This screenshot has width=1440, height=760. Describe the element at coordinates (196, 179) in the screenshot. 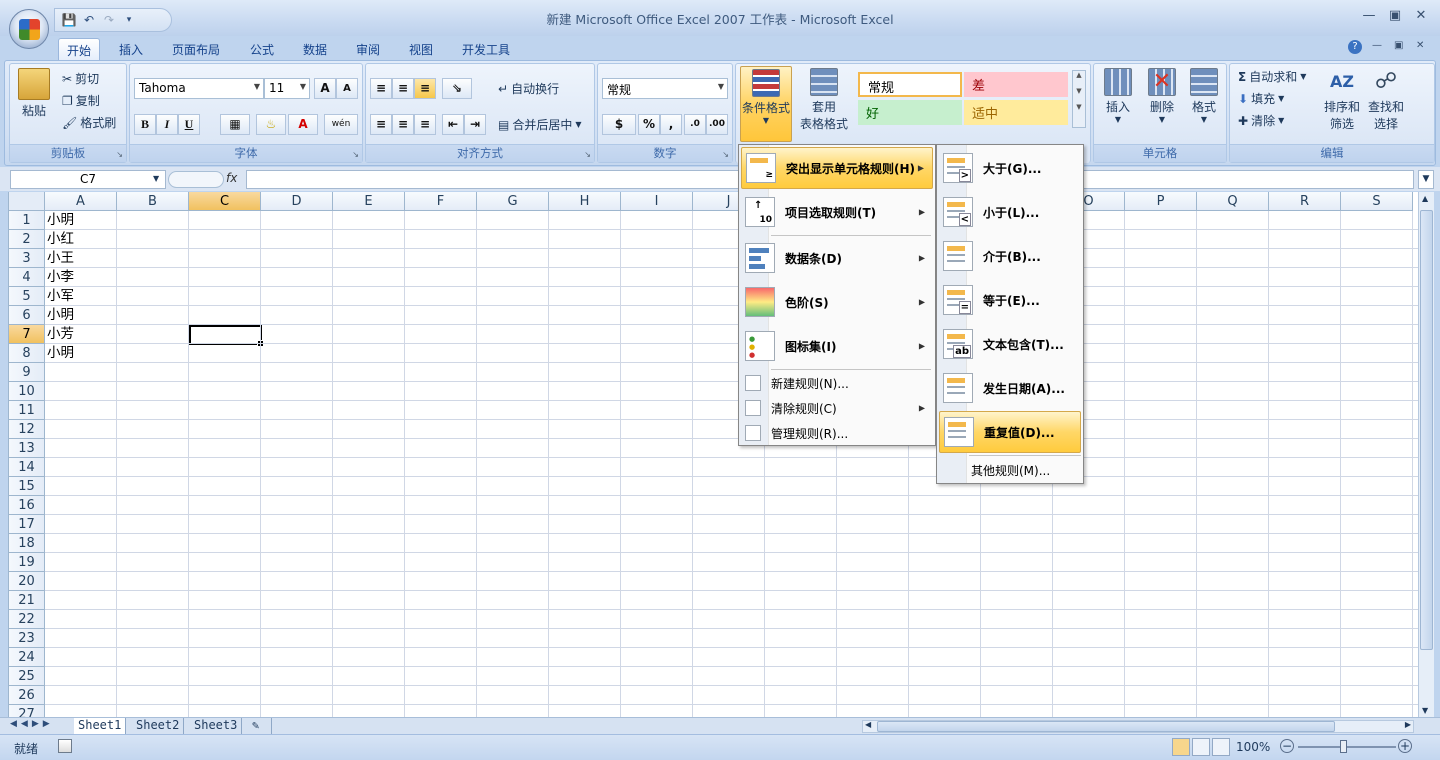

I see `formula-bar-splitter` at that location.